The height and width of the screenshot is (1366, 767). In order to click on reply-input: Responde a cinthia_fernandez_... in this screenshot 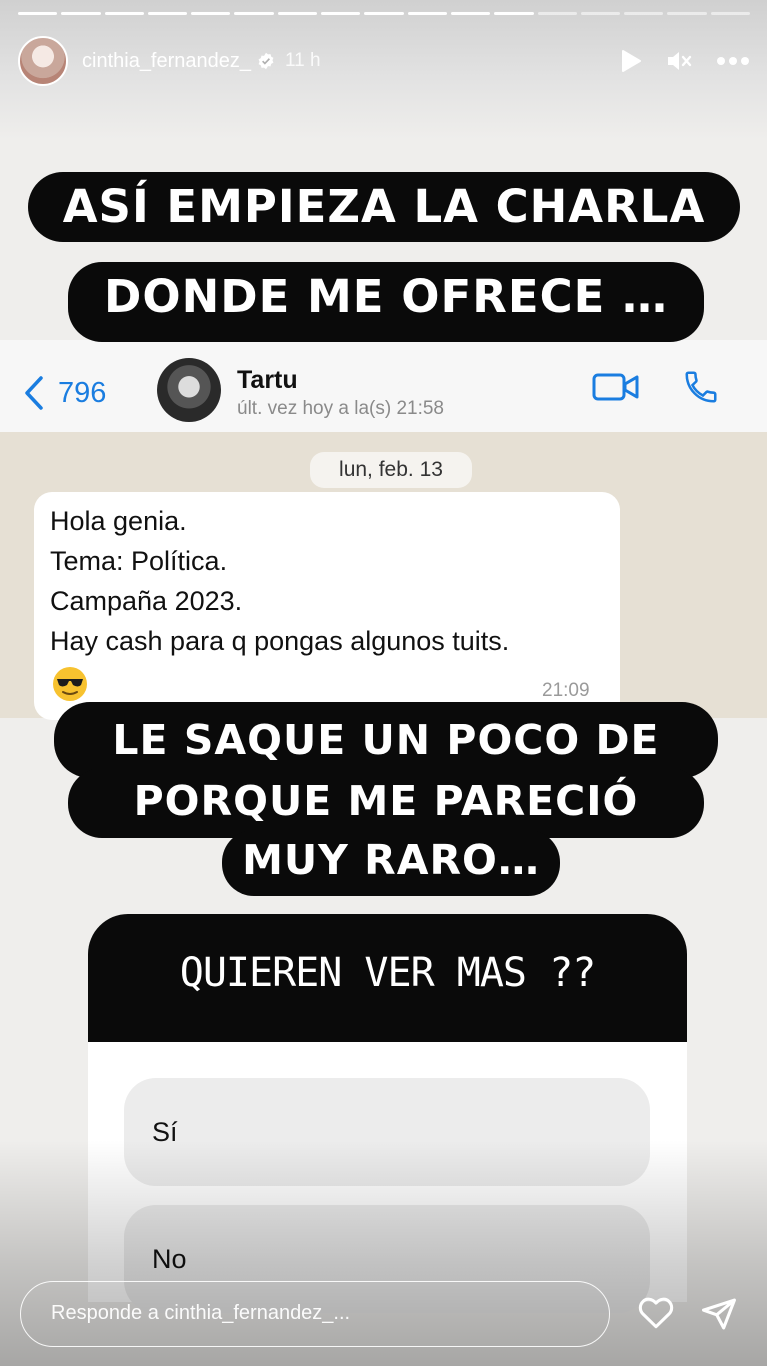, I will do `click(315, 1314)`.